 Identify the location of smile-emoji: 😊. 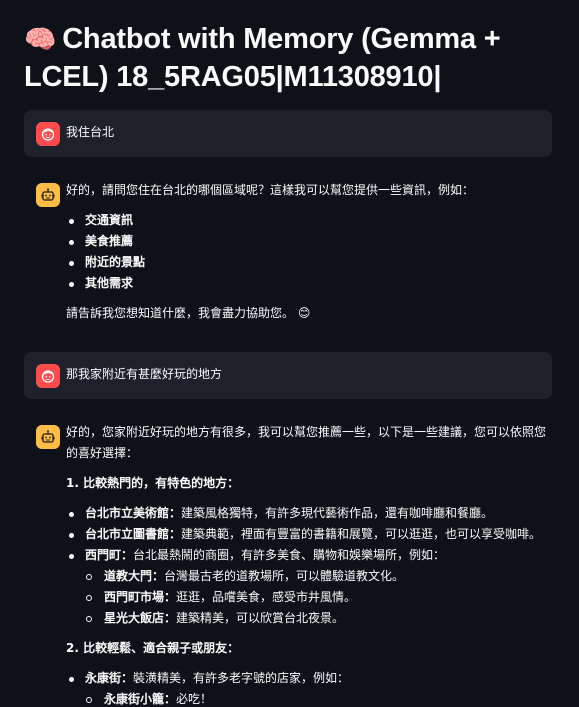
(304, 313).